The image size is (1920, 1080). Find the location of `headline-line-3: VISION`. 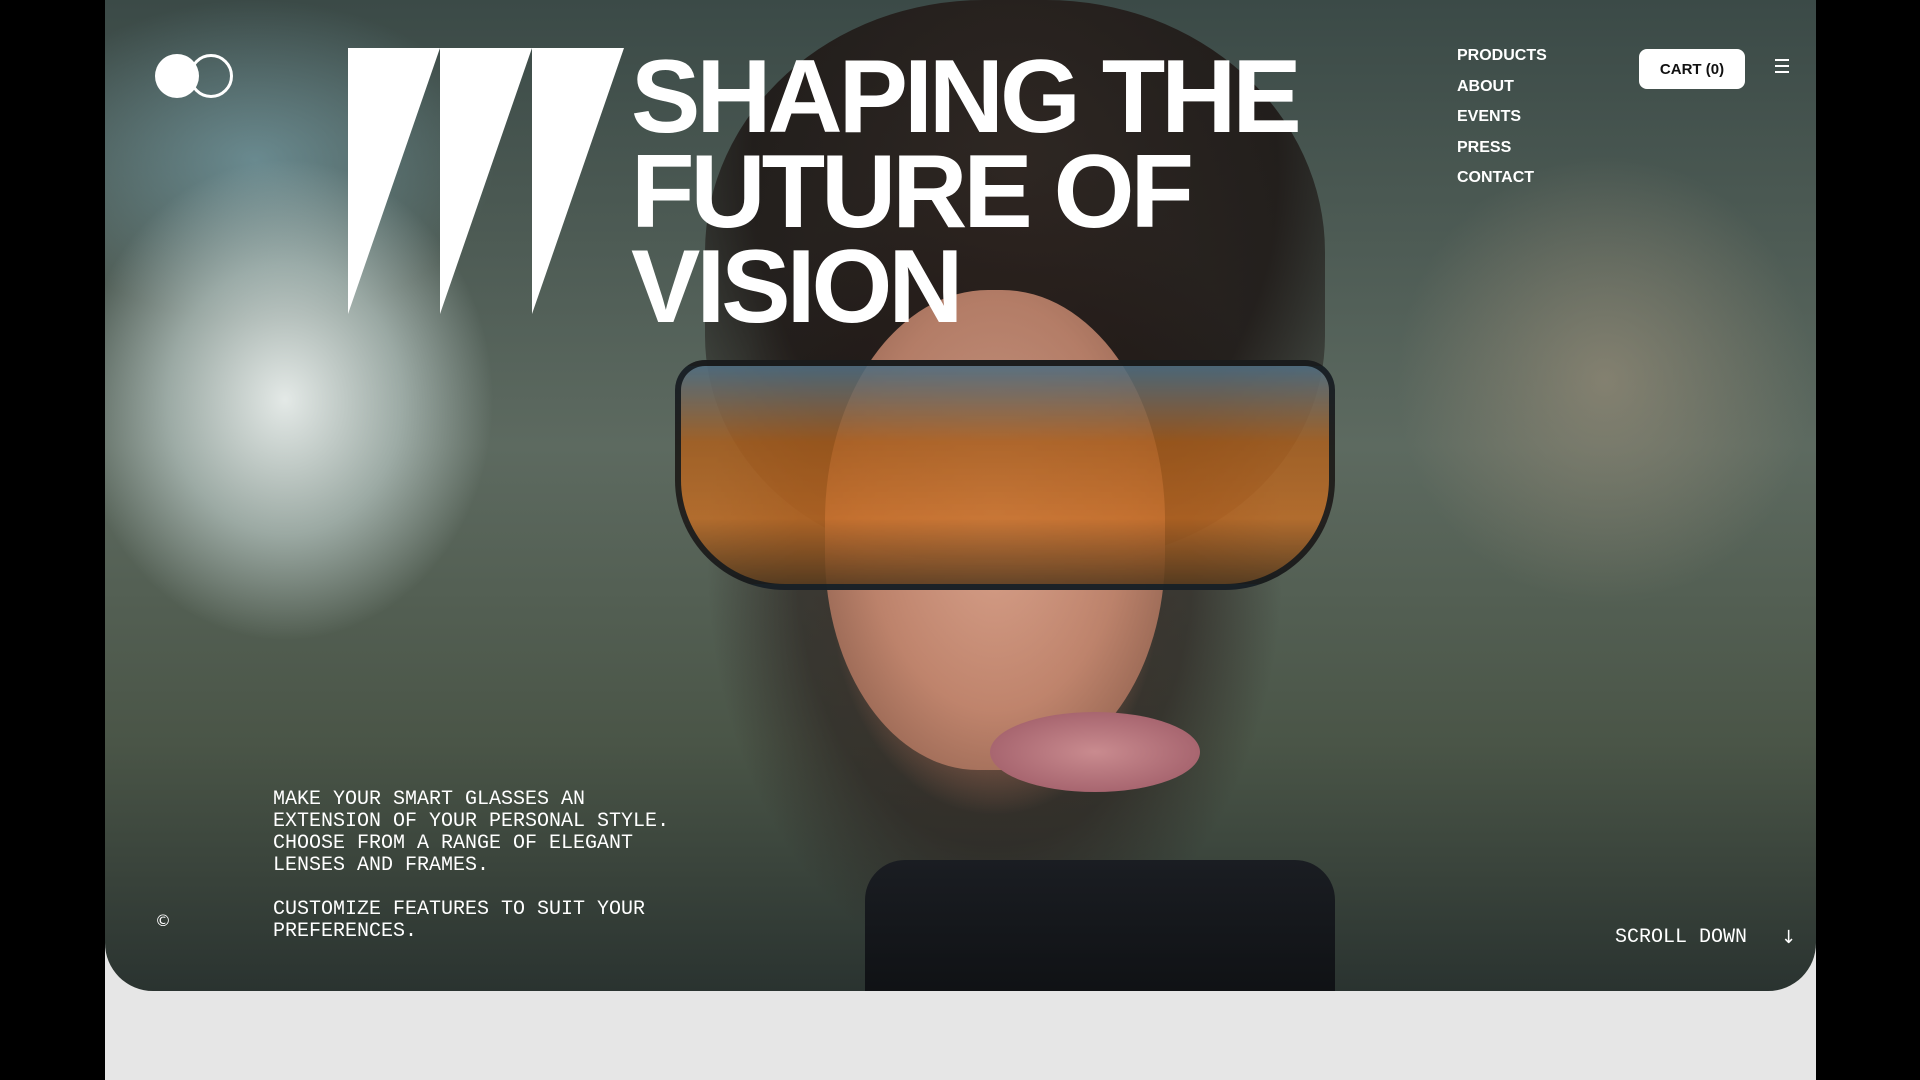

headline-line-3: VISION is located at coordinates (797, 287).